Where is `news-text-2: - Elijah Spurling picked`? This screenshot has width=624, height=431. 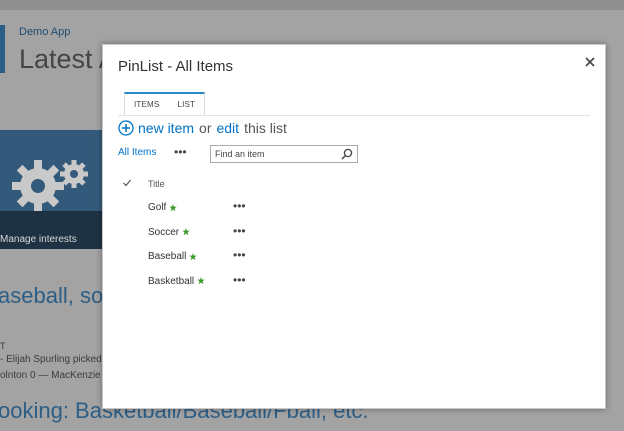 news-text-2: - Elijah Spurling picked is located at coordinates (51, 359).